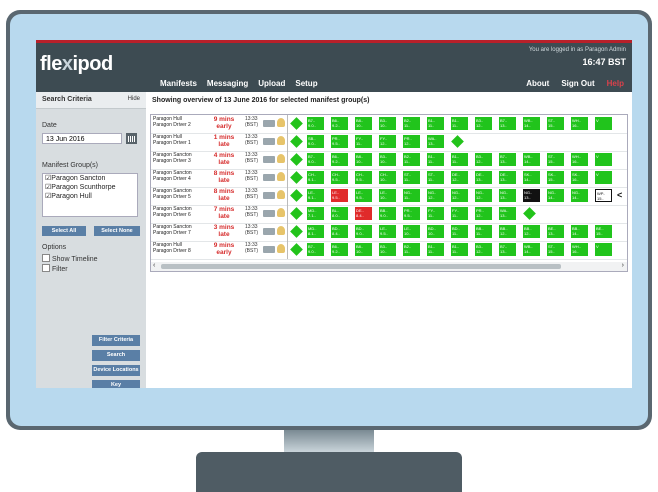 The height and width of the screenshot is (492, 658). Describe the element at coordinates (411, 195) in the screenshot. I see `stop-cell: NG.. 11..` at that location.